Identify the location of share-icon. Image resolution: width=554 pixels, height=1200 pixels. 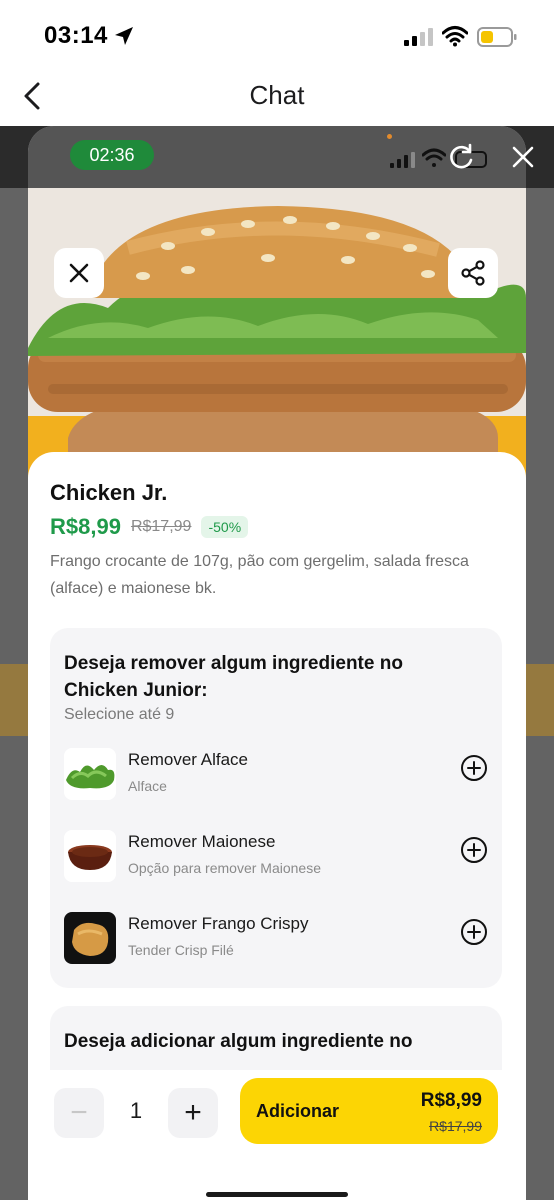
(473, 273).